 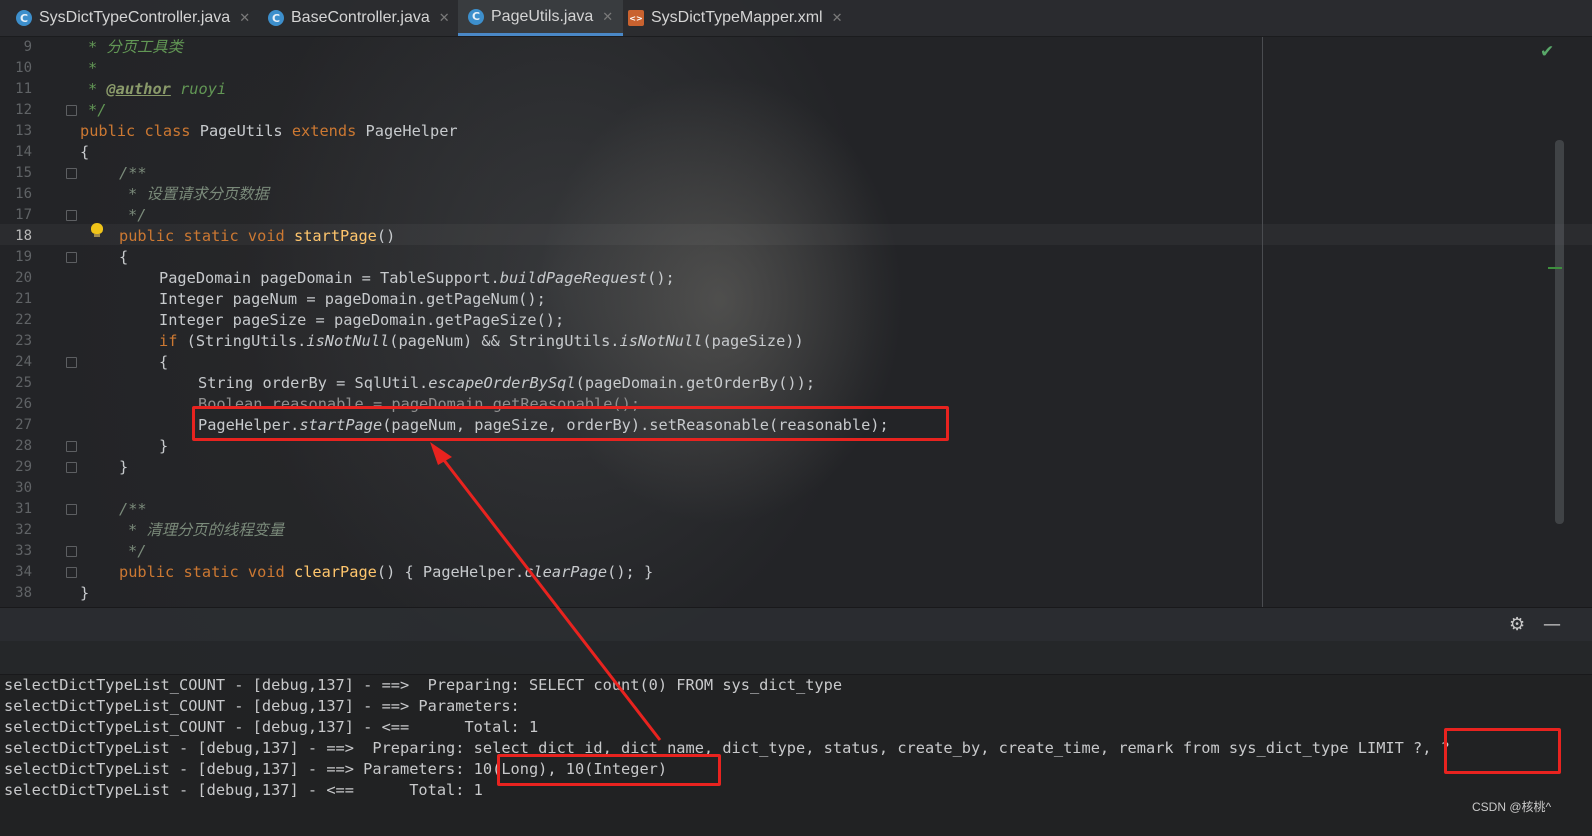 What do you see at coordinates (1512, 807) in the screenshot?
I see `watermark: CSDN @核桃^` at bounding box center [1512, 807].